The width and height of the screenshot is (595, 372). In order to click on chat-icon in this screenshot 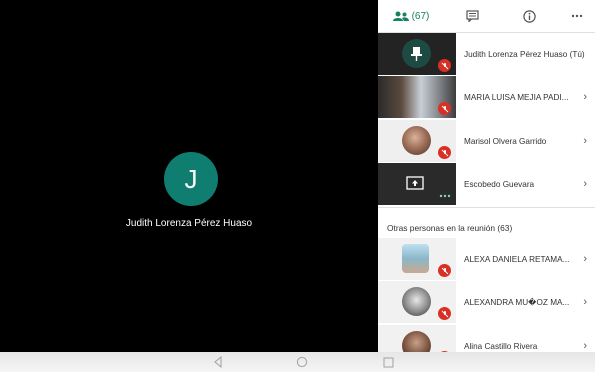, I will do `click(472, 16)`.